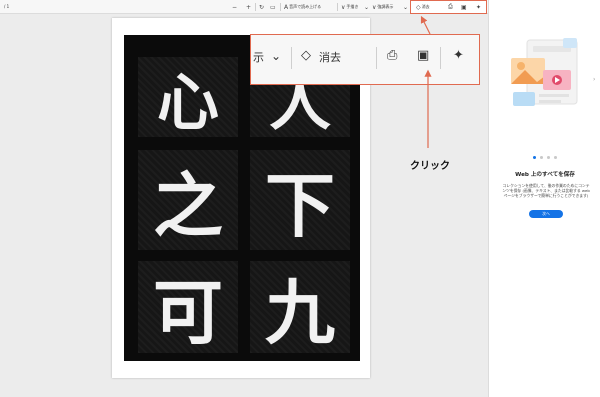 The width and height of the screenshot is (600, 397). Describe the element at coordinates (365, 59) in the screenshot. I see `zoomed-toolbar-callout: 示 ⌄ ◇ 消去 ⎙ ▣ ✦` at that location.